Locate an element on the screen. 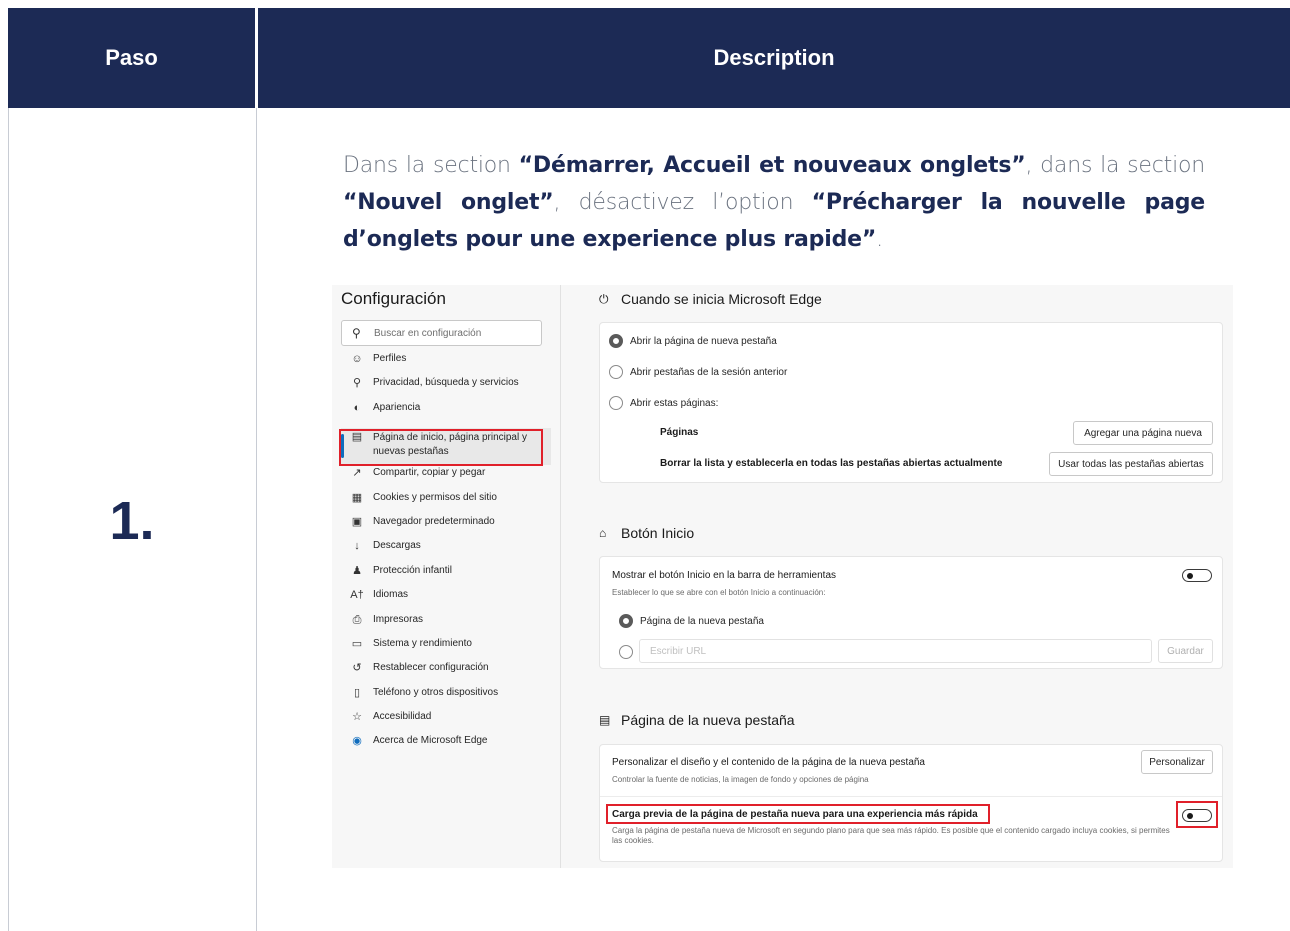  settings-search: ⚲ Buscar en configuración is located at coordinates (441, 333).